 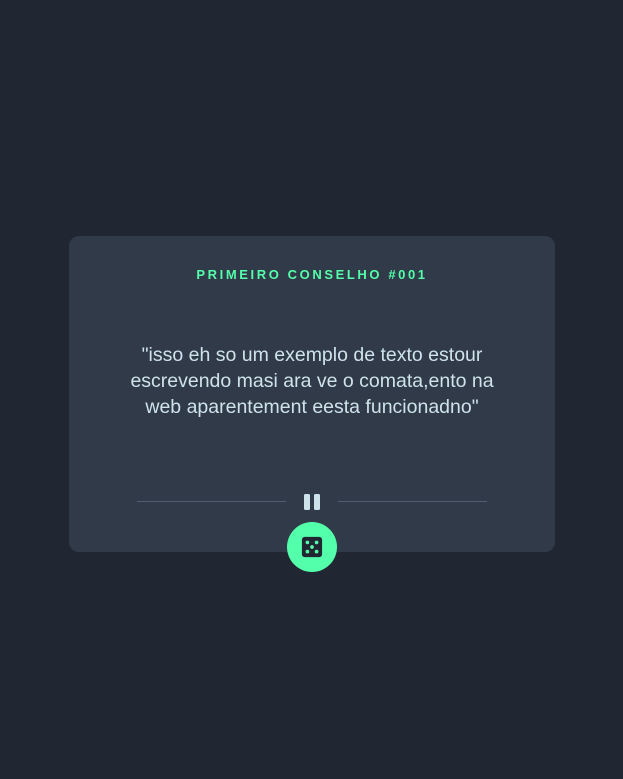 What do you see at coordinates (307, 502) in the screenshot?
I see `pause-bar-left` at bounding box center [307, 502].